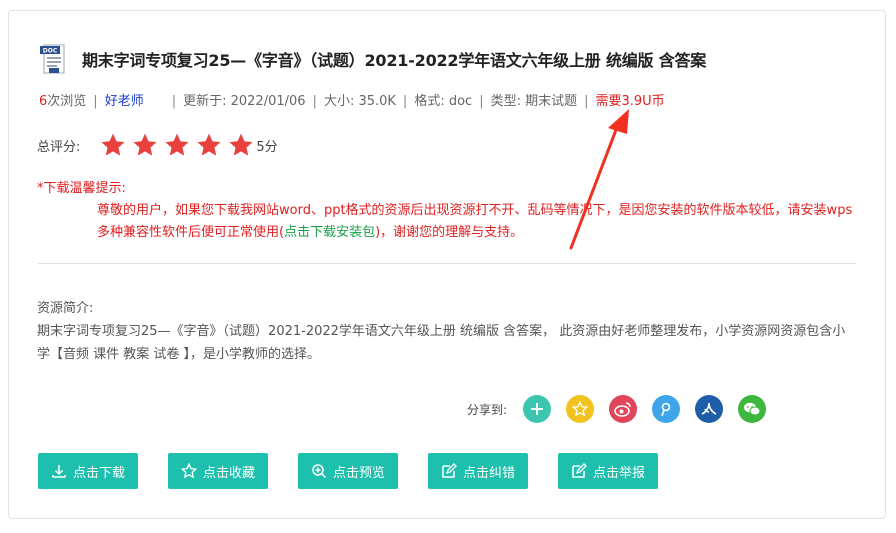  Describe the element at coordinates (228, 473) in the screenshot. I see `favorite-button-label: 点击收藏` at that location.